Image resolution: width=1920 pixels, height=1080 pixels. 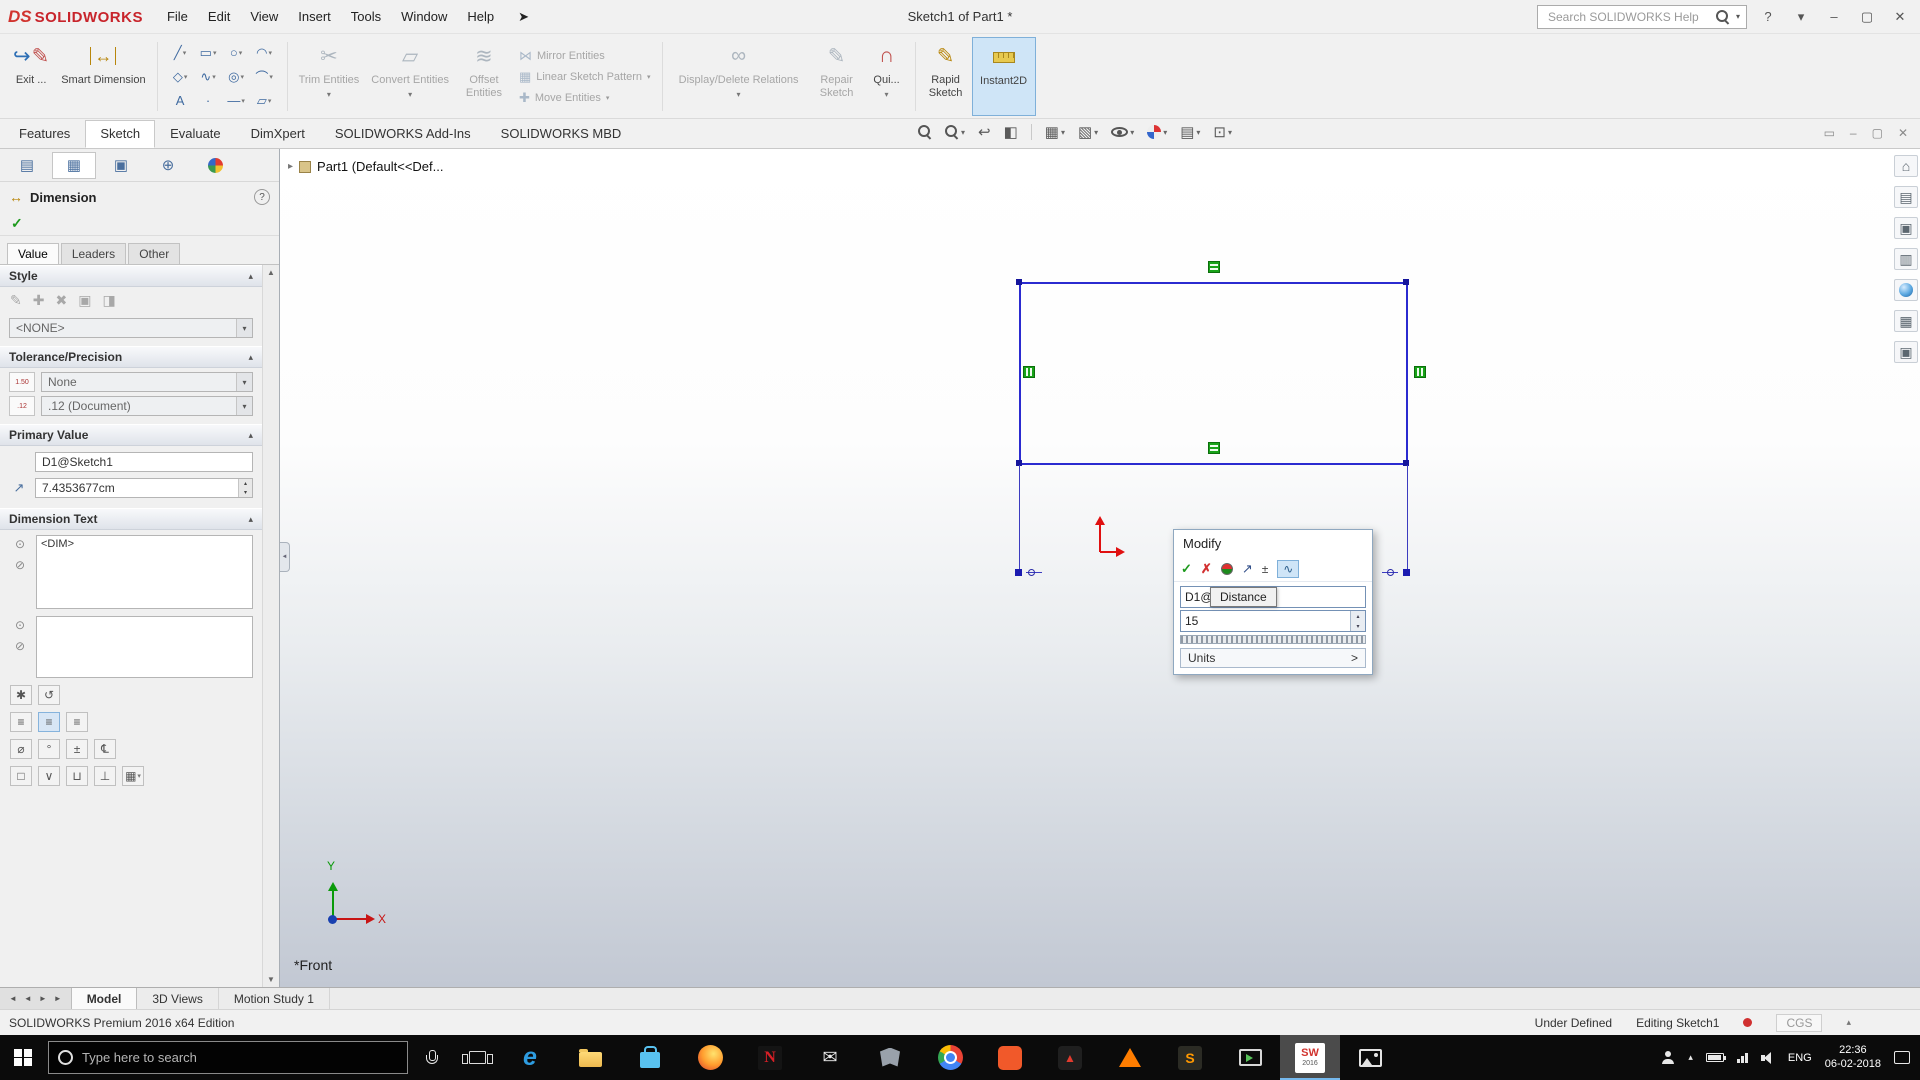 I want to click on spin-increment-icon: ±, so click(x=1265, y=569).